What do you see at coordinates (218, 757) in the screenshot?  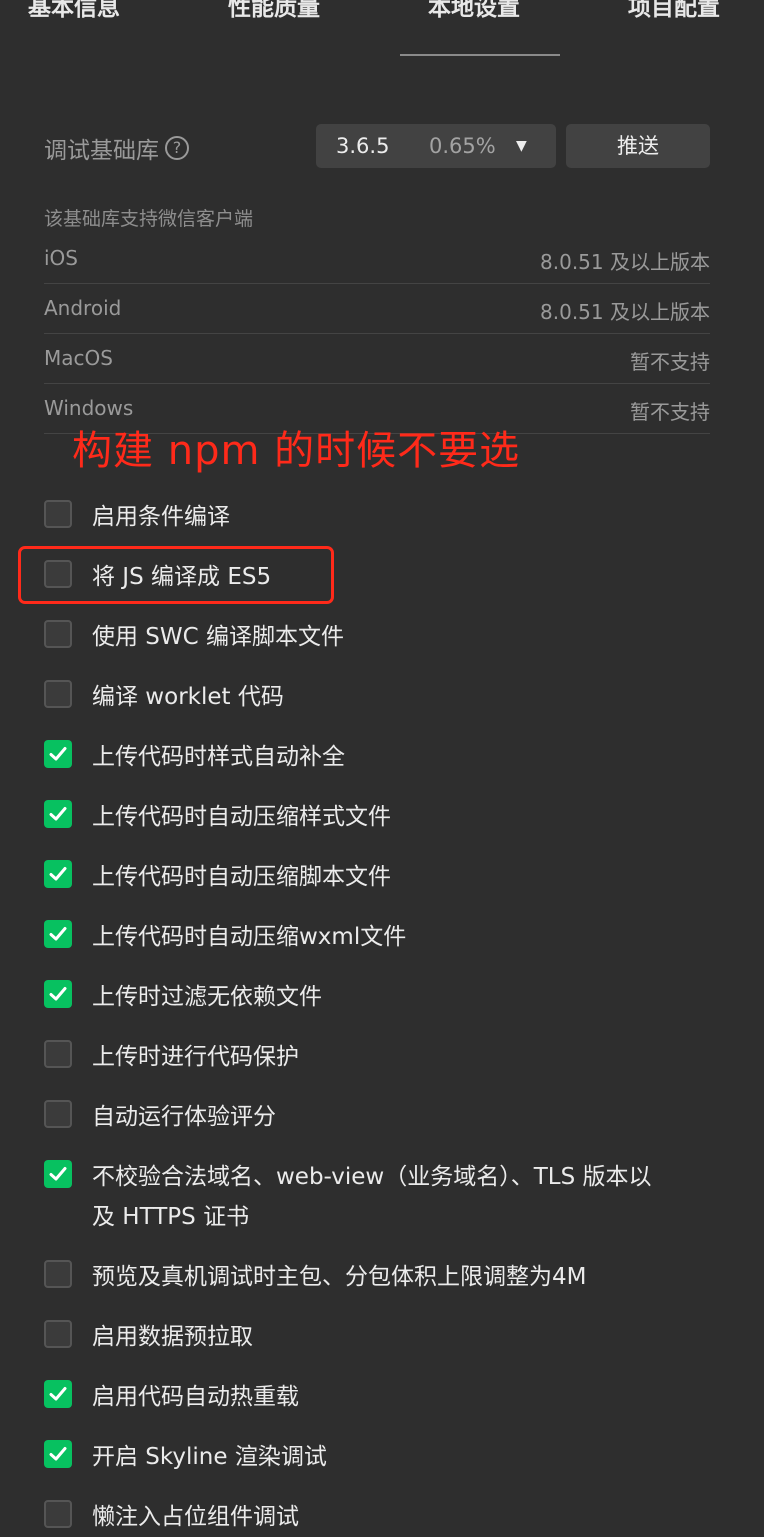 I see `option-label: 上传代码时样式自动补全` at bounding box center [218, 757].